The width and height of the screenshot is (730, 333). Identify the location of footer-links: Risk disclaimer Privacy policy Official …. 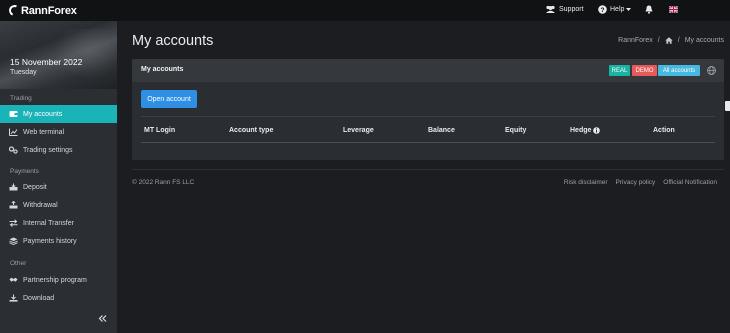
(640, 182).